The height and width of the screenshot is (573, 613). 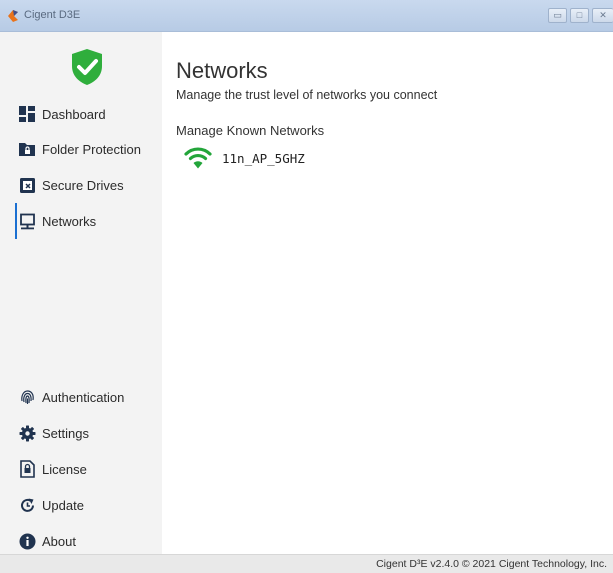 I want to click on sidebar-item-license: License, so click(x=90, y=469).